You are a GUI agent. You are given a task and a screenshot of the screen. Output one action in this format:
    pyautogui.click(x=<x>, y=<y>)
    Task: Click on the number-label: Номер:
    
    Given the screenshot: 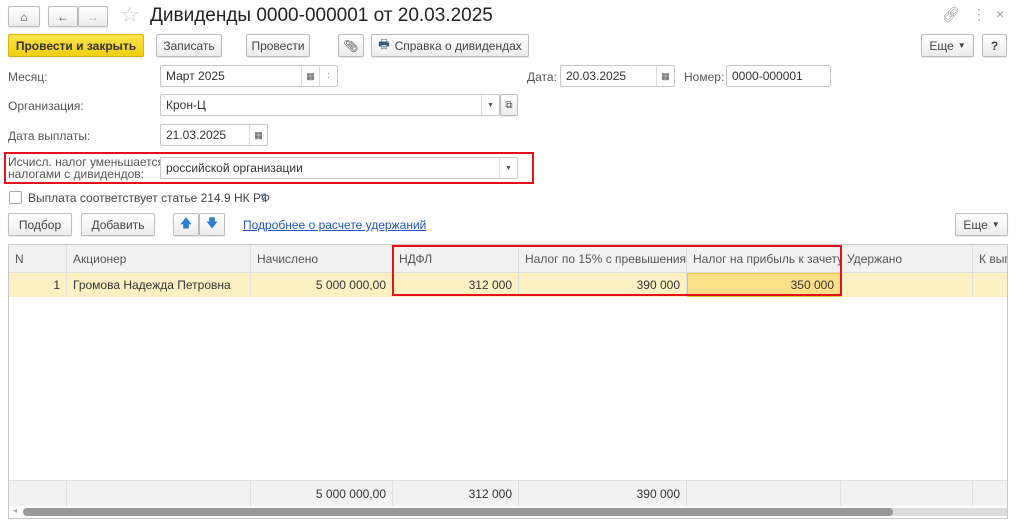 What is the action you would take?
    pyautogui.click(x=704, y=77)
    